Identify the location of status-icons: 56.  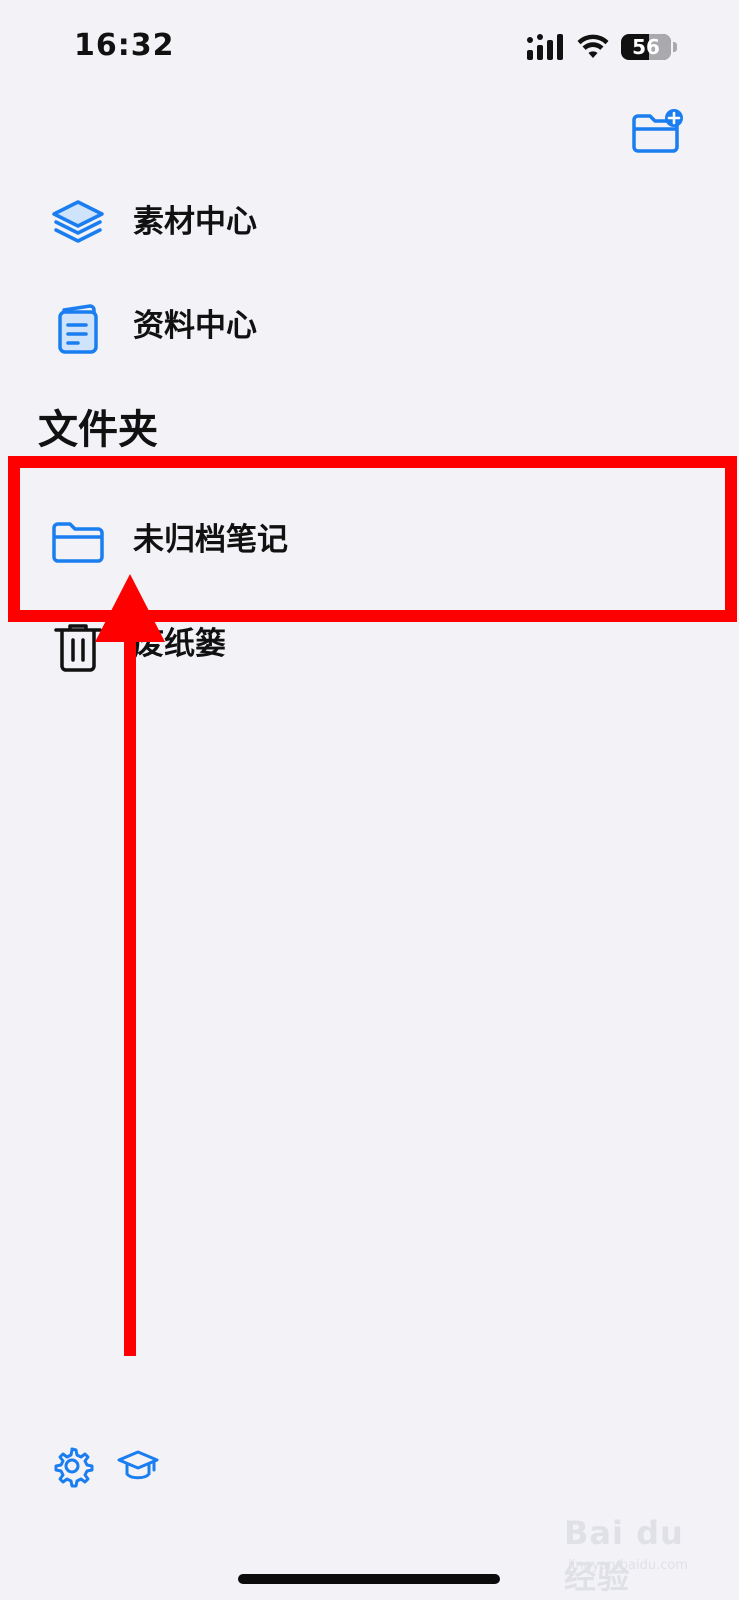
(602, 47).